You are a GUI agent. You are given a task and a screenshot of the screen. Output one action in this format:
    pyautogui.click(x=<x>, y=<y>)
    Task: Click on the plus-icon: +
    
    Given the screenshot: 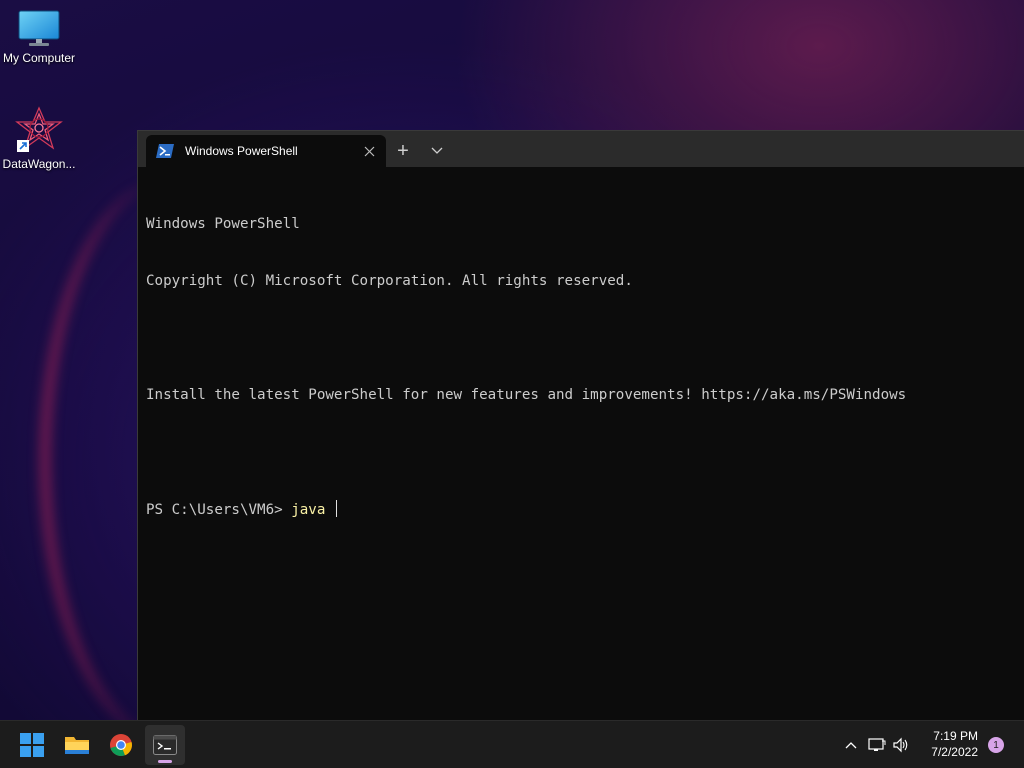 What is the action you would take?
    pyautogui.click(x=403, y=150)
    